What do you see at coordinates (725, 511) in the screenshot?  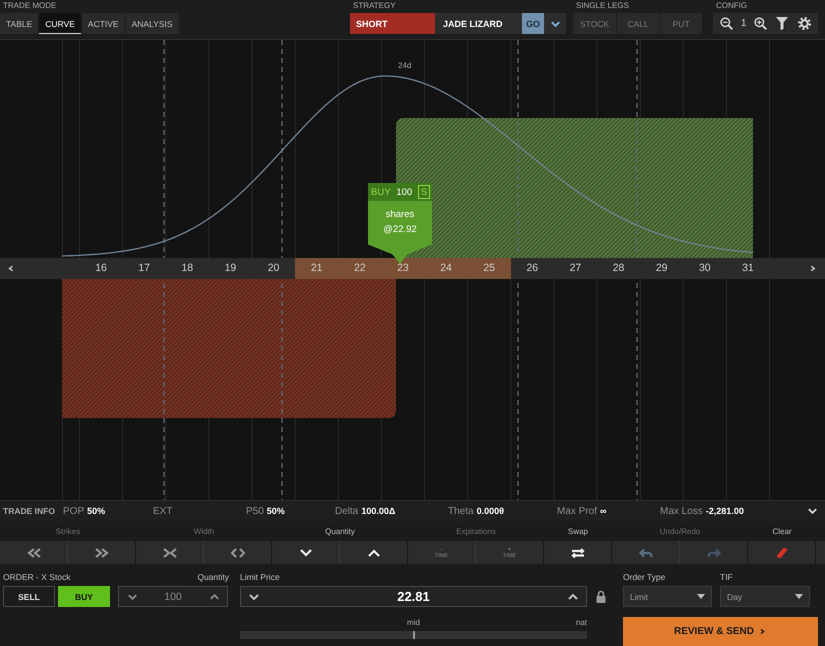 I see `stat-value: -2,281.00` at bounding box center [725, 511].